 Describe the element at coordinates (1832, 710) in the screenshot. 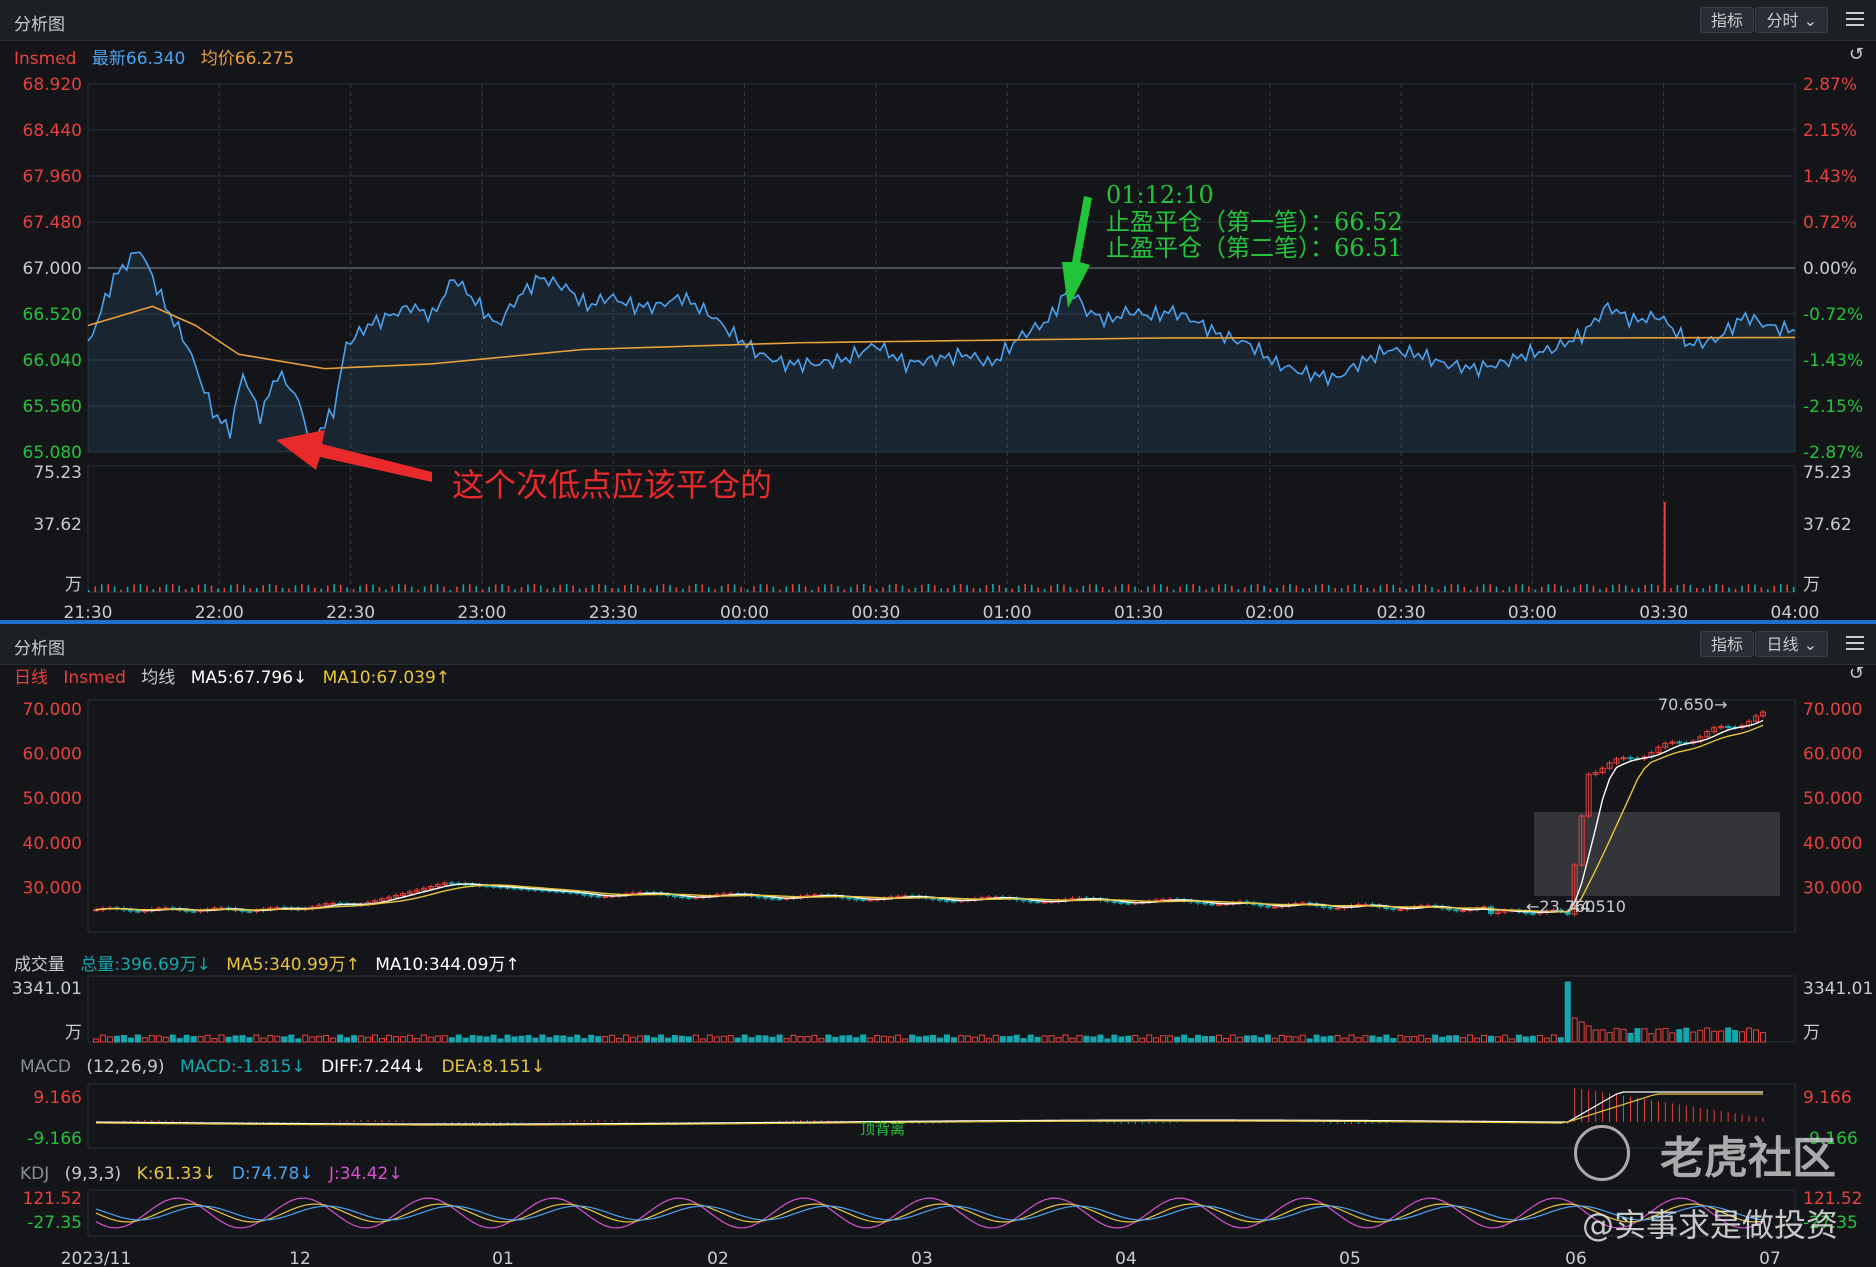

I see `kline-tick-label: 70.000` at that location.